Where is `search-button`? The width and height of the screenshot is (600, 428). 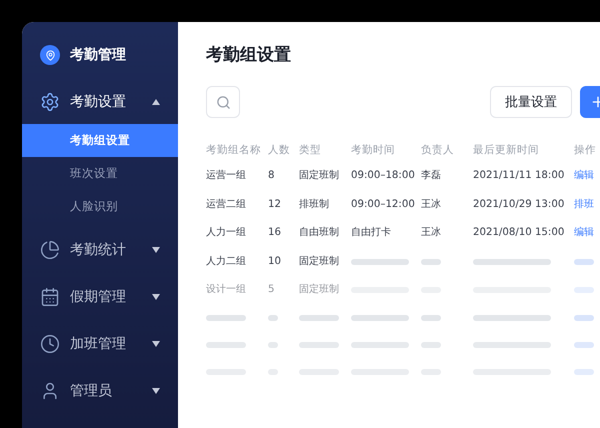
search-button is located at coordinates (223, 102).